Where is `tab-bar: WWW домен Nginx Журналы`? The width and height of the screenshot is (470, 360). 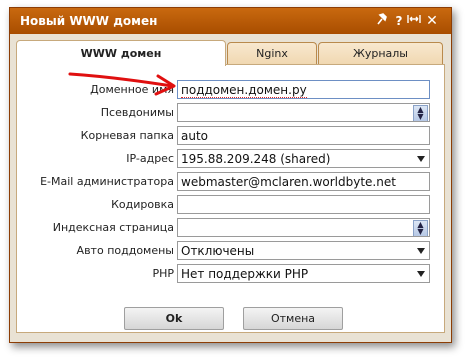 tab-bar: WWW домен Nginx Журналы is located at coordinates (229, 53).